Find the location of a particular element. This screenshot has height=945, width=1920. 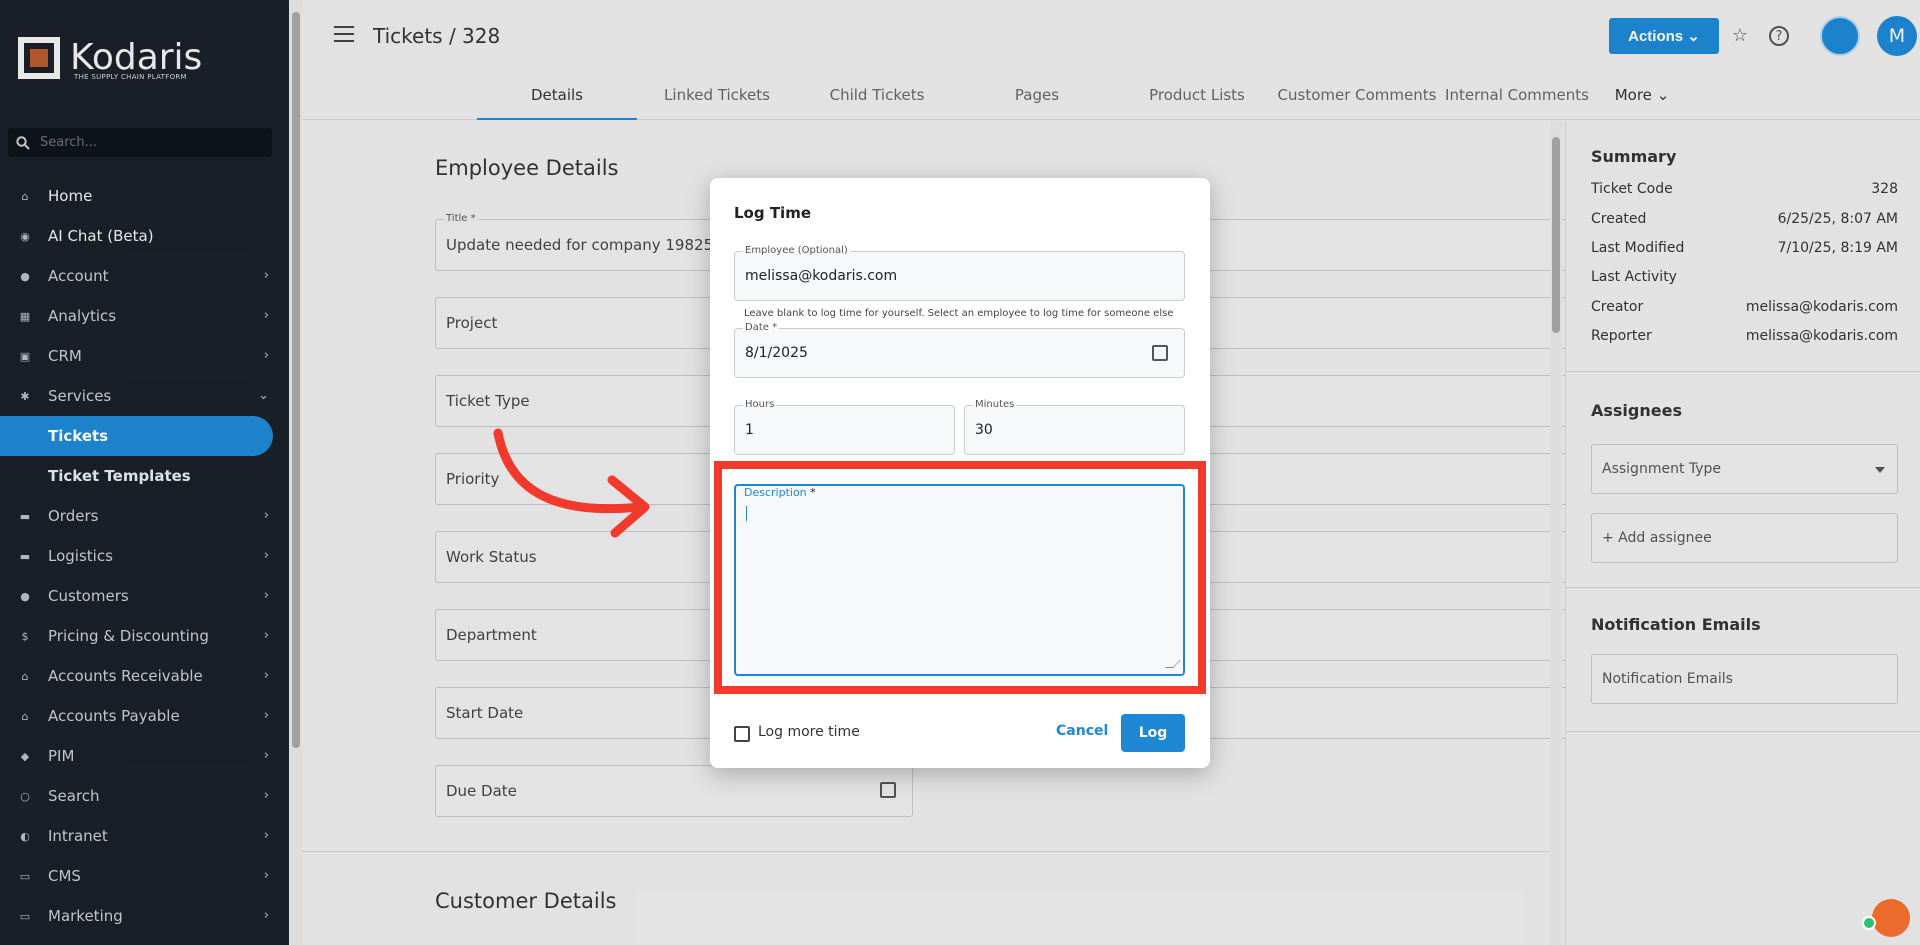

hours-field-value: 1 is located at coordinates (749, 430).